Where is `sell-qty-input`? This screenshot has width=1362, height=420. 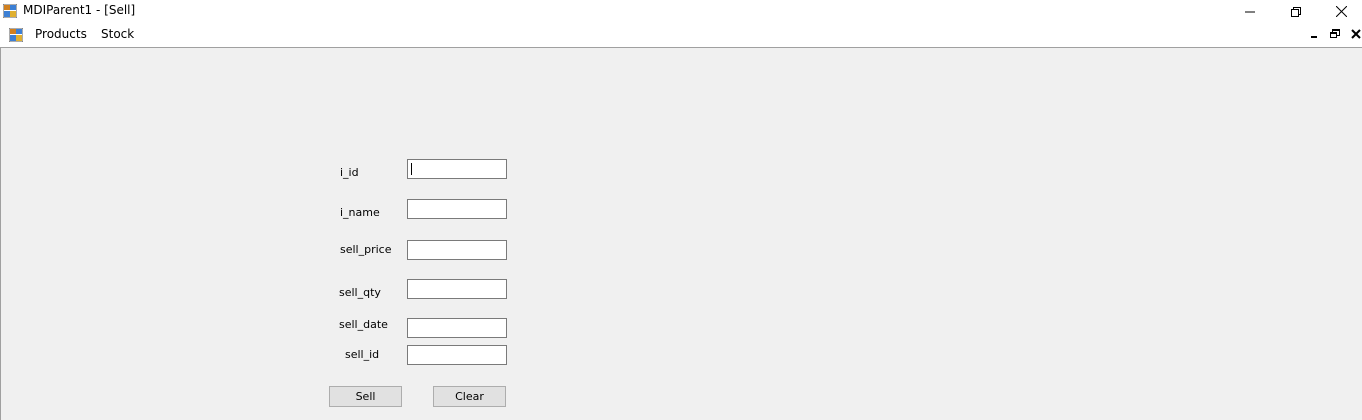 sell-qty-input is located at coordinates (457, 289).